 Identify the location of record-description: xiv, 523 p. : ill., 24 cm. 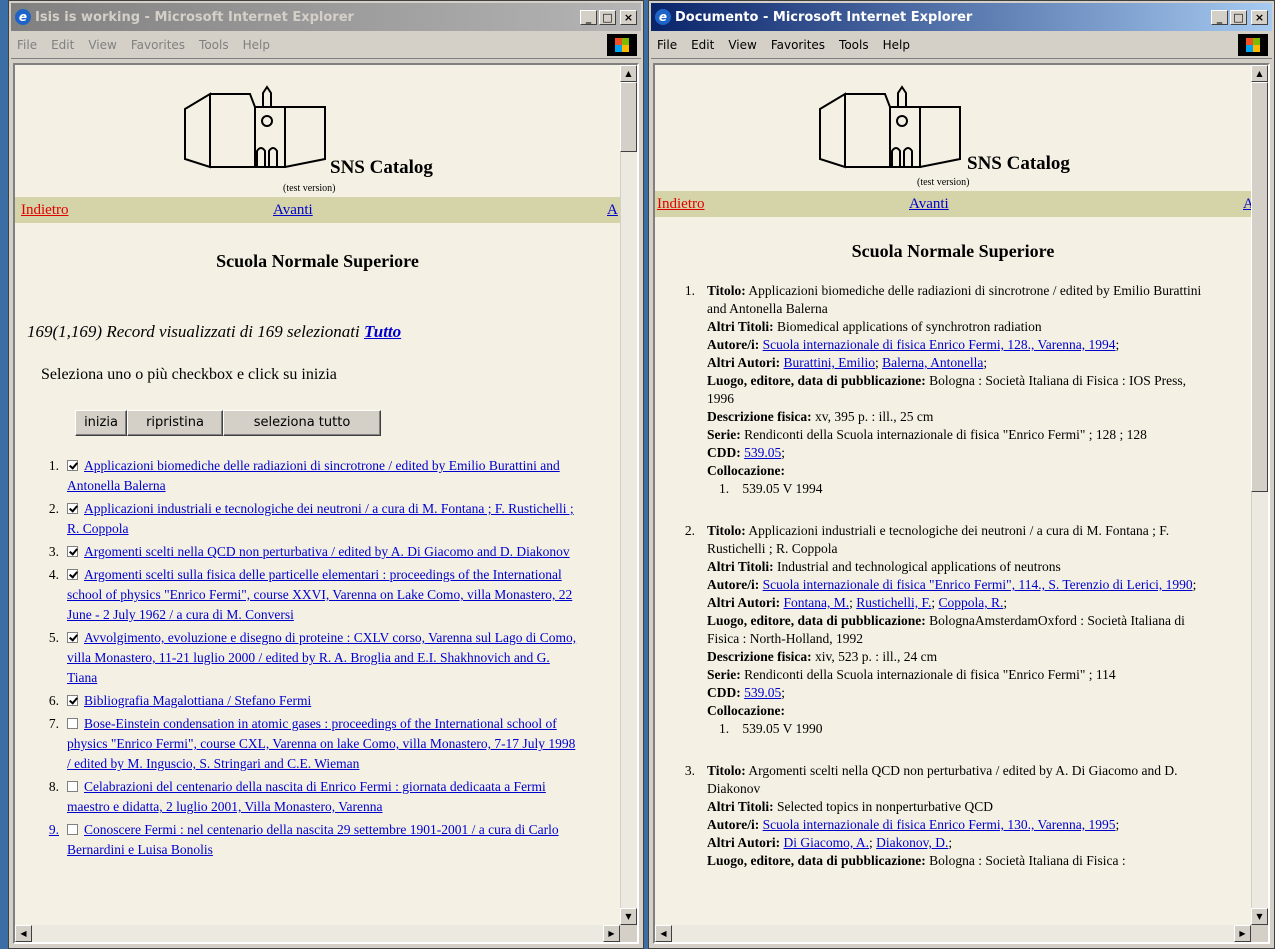
(876, 656).